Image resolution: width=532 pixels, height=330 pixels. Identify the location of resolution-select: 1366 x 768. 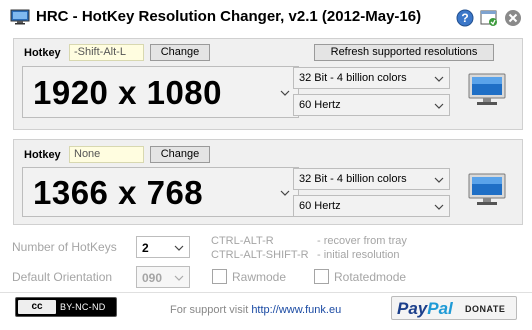
(160, 192).